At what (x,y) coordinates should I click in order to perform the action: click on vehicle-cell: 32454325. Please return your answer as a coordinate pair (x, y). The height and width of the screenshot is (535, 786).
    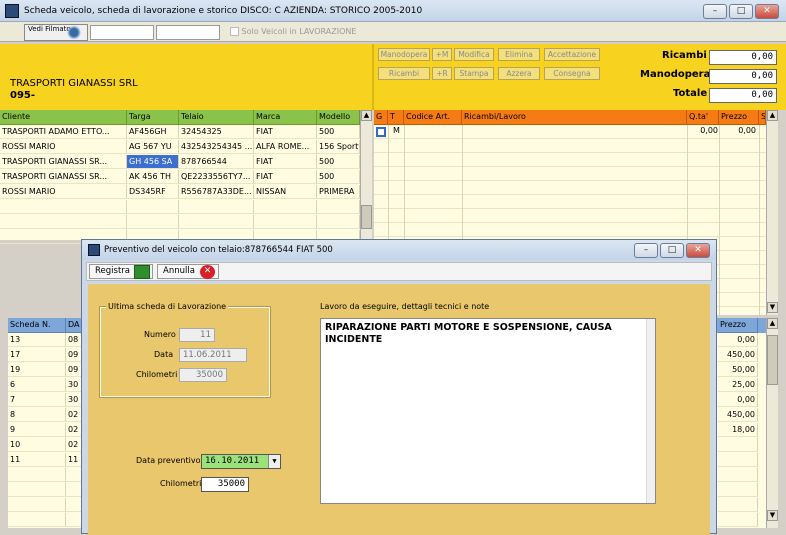
    Looking at the image, I should click on (216, 132).